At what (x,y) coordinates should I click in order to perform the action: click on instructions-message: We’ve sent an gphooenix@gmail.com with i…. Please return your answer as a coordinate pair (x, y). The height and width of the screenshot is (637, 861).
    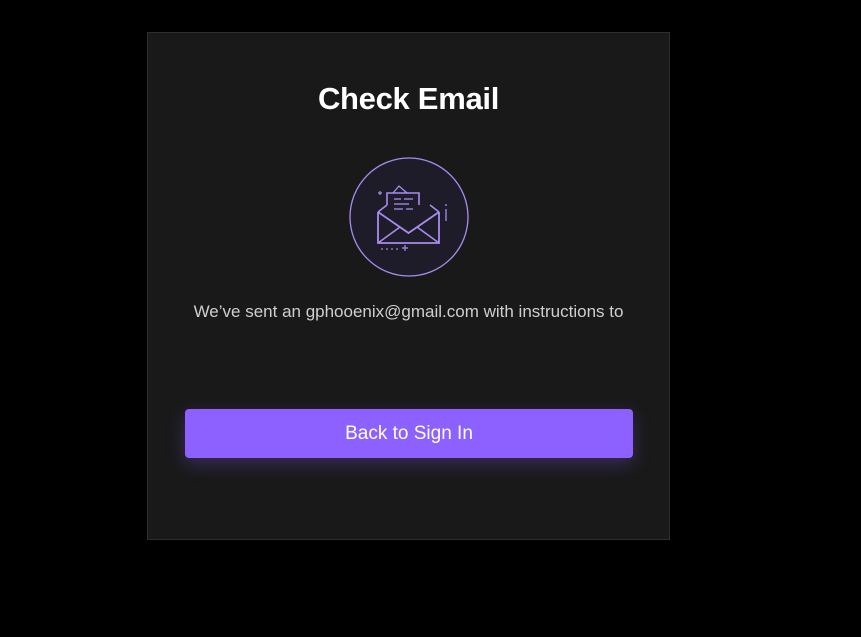
    Looking at the image, I should click on (408, 311).